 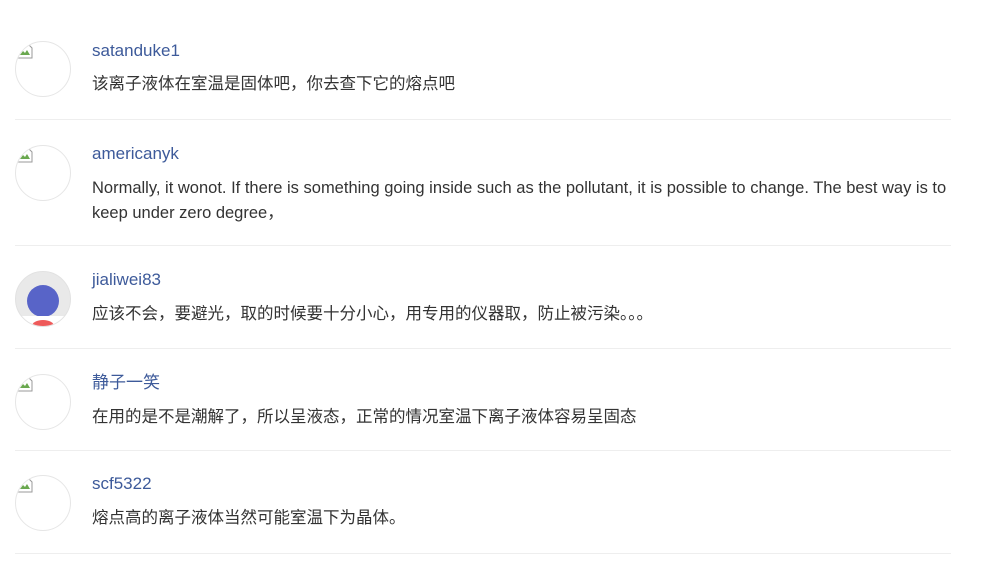 What do you see at coordinates (126, 383) in the screenshot?
I see `comment-username: 静子一笑` at bounding box center [126, 383].